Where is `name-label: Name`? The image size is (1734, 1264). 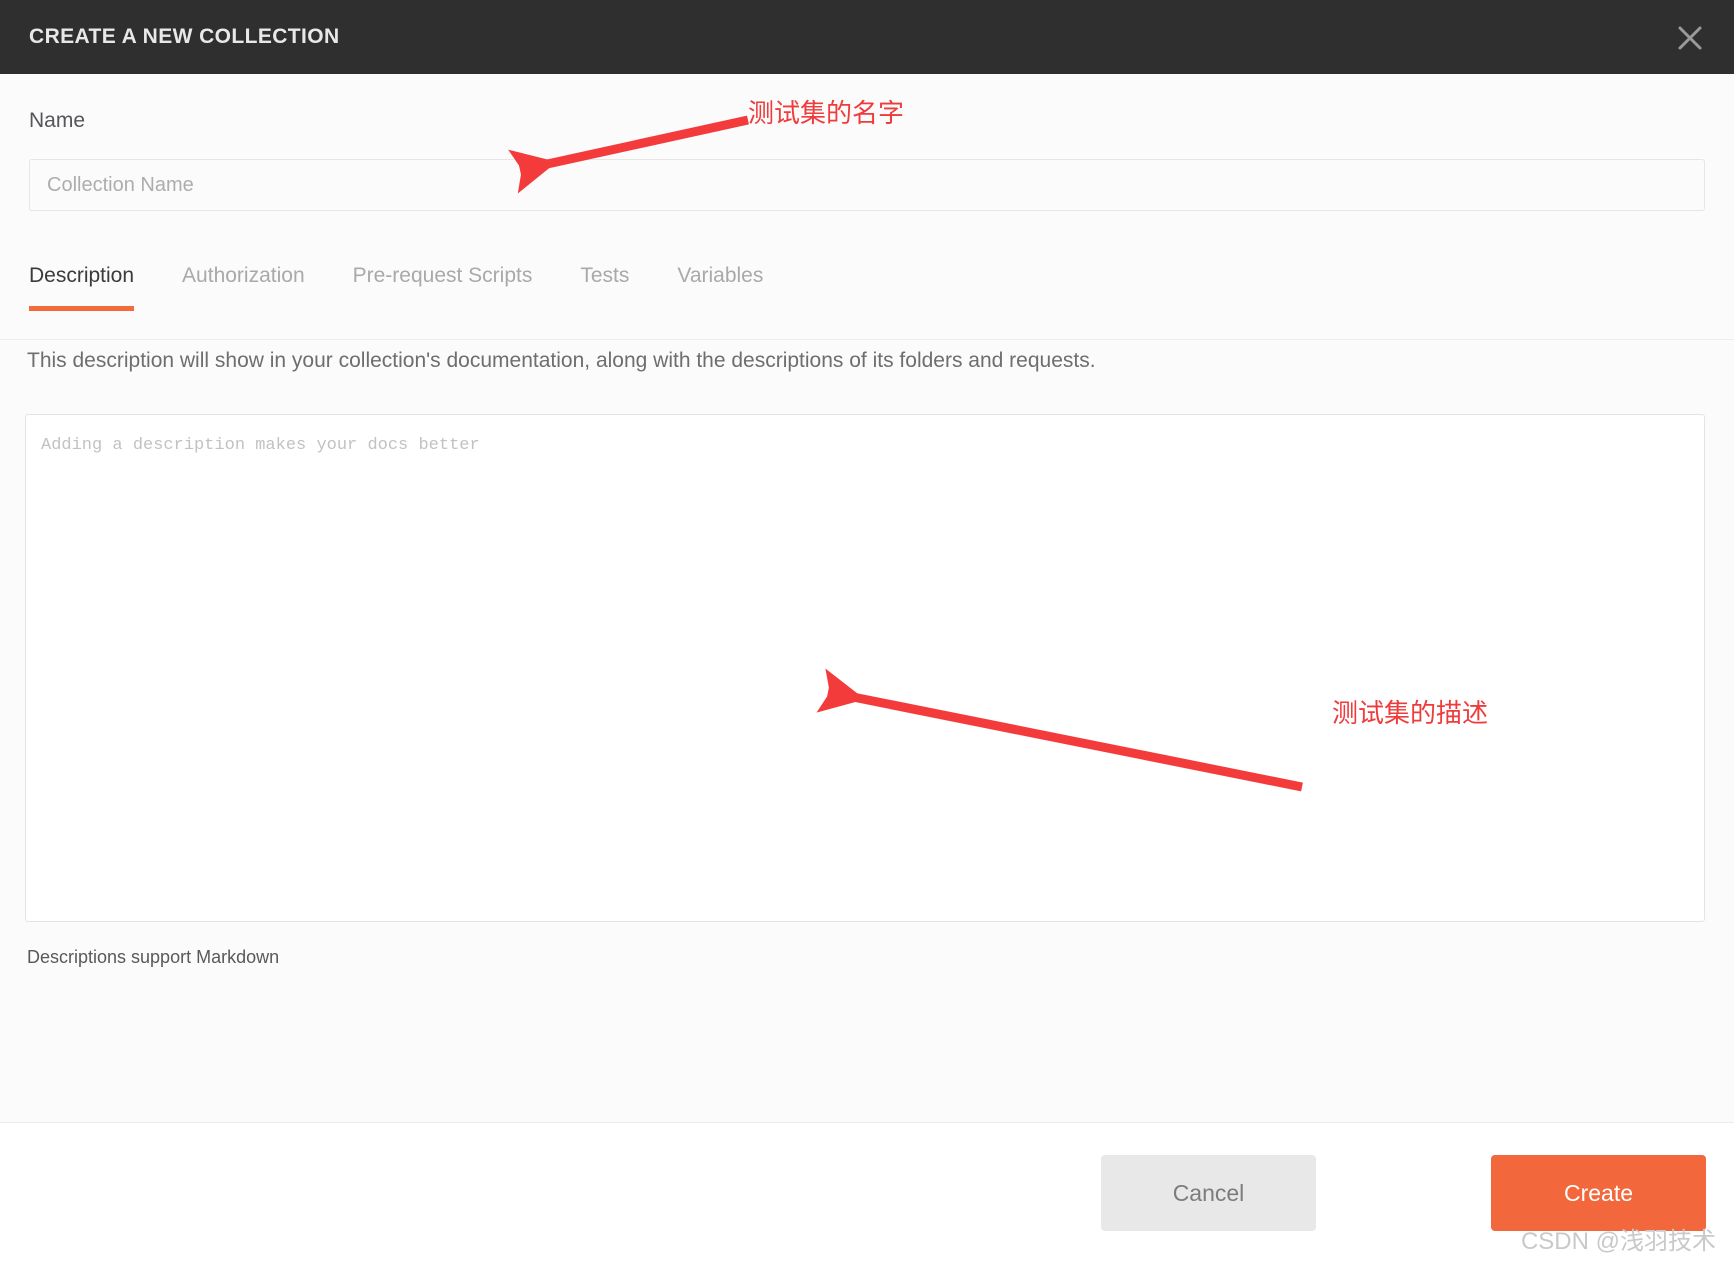 name-label: Name is located at coordinates (57, 120).